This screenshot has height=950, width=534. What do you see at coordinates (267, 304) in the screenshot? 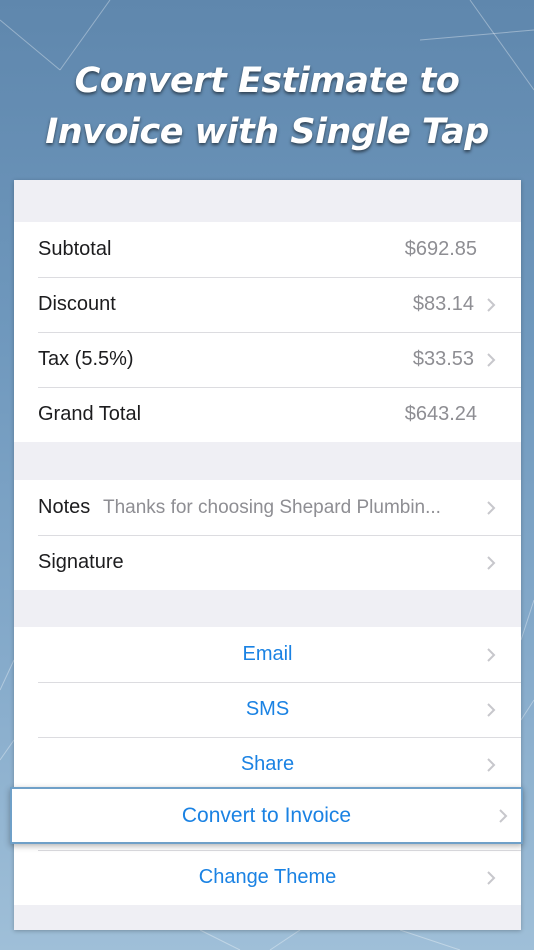
I see `discount-row: Discount $83.14` at bounding box center [267, 304].